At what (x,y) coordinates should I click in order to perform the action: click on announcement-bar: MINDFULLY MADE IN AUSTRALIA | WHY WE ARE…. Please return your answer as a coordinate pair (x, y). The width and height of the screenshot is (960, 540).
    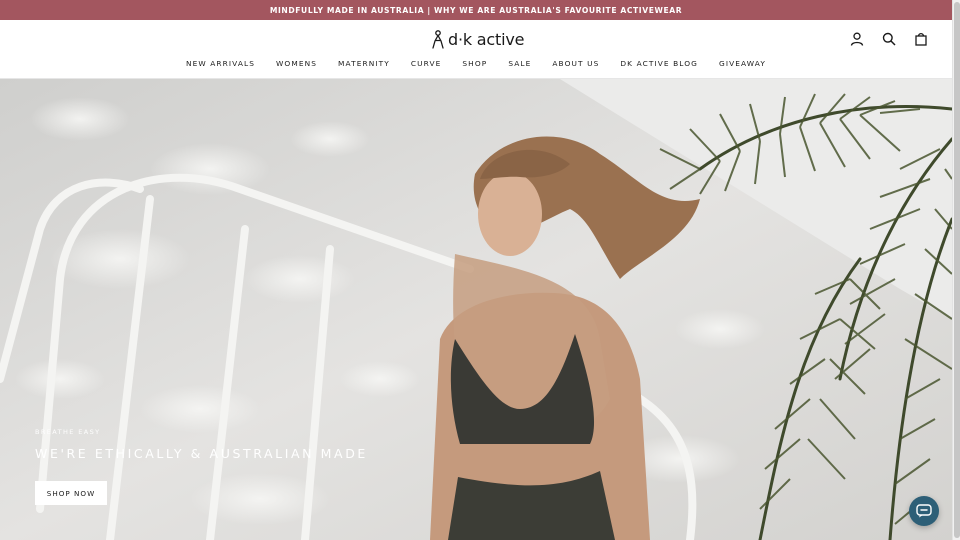
    Looking at the image, I should click on (476, 10).